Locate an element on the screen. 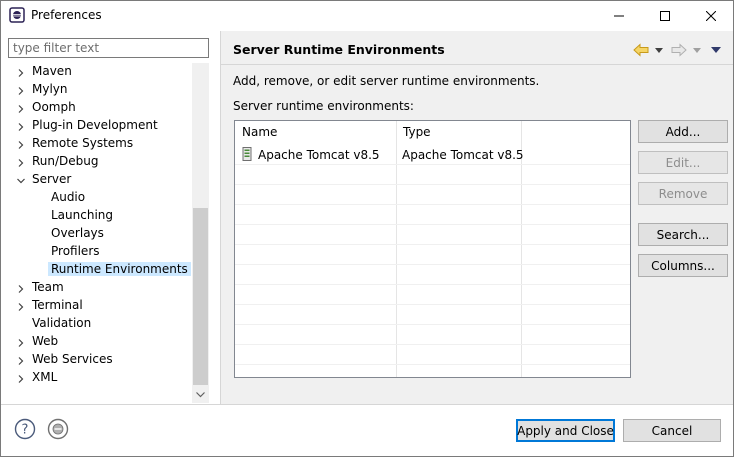 This screenshot has width=734, height=457. import-export-icon is located at coordinates (58, 429).